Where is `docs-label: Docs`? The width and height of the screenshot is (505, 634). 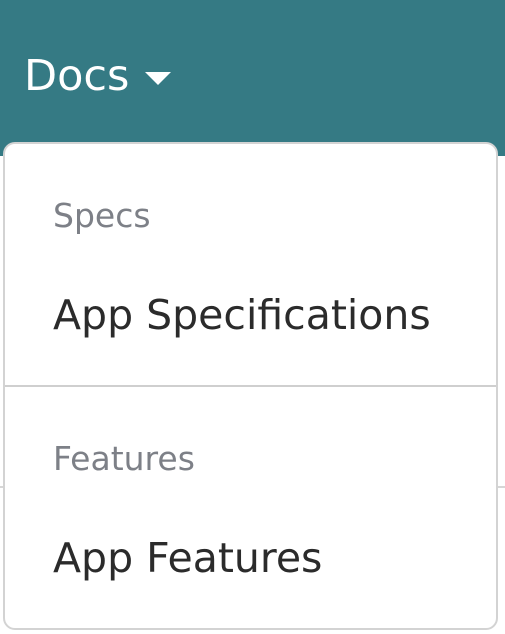
docs-label: Docs is located at coordinates (77, 76).